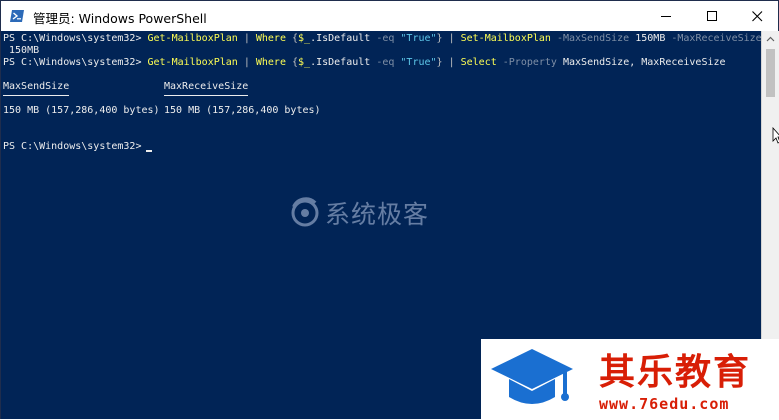 Image resolution: width=779 pixels, height=420 pixels. What do you see at coordinates (644, 62) in the screenshot?
I see `value-text: MaxSendSize, MaxReceiveSize` at bounding box center [644, 62].